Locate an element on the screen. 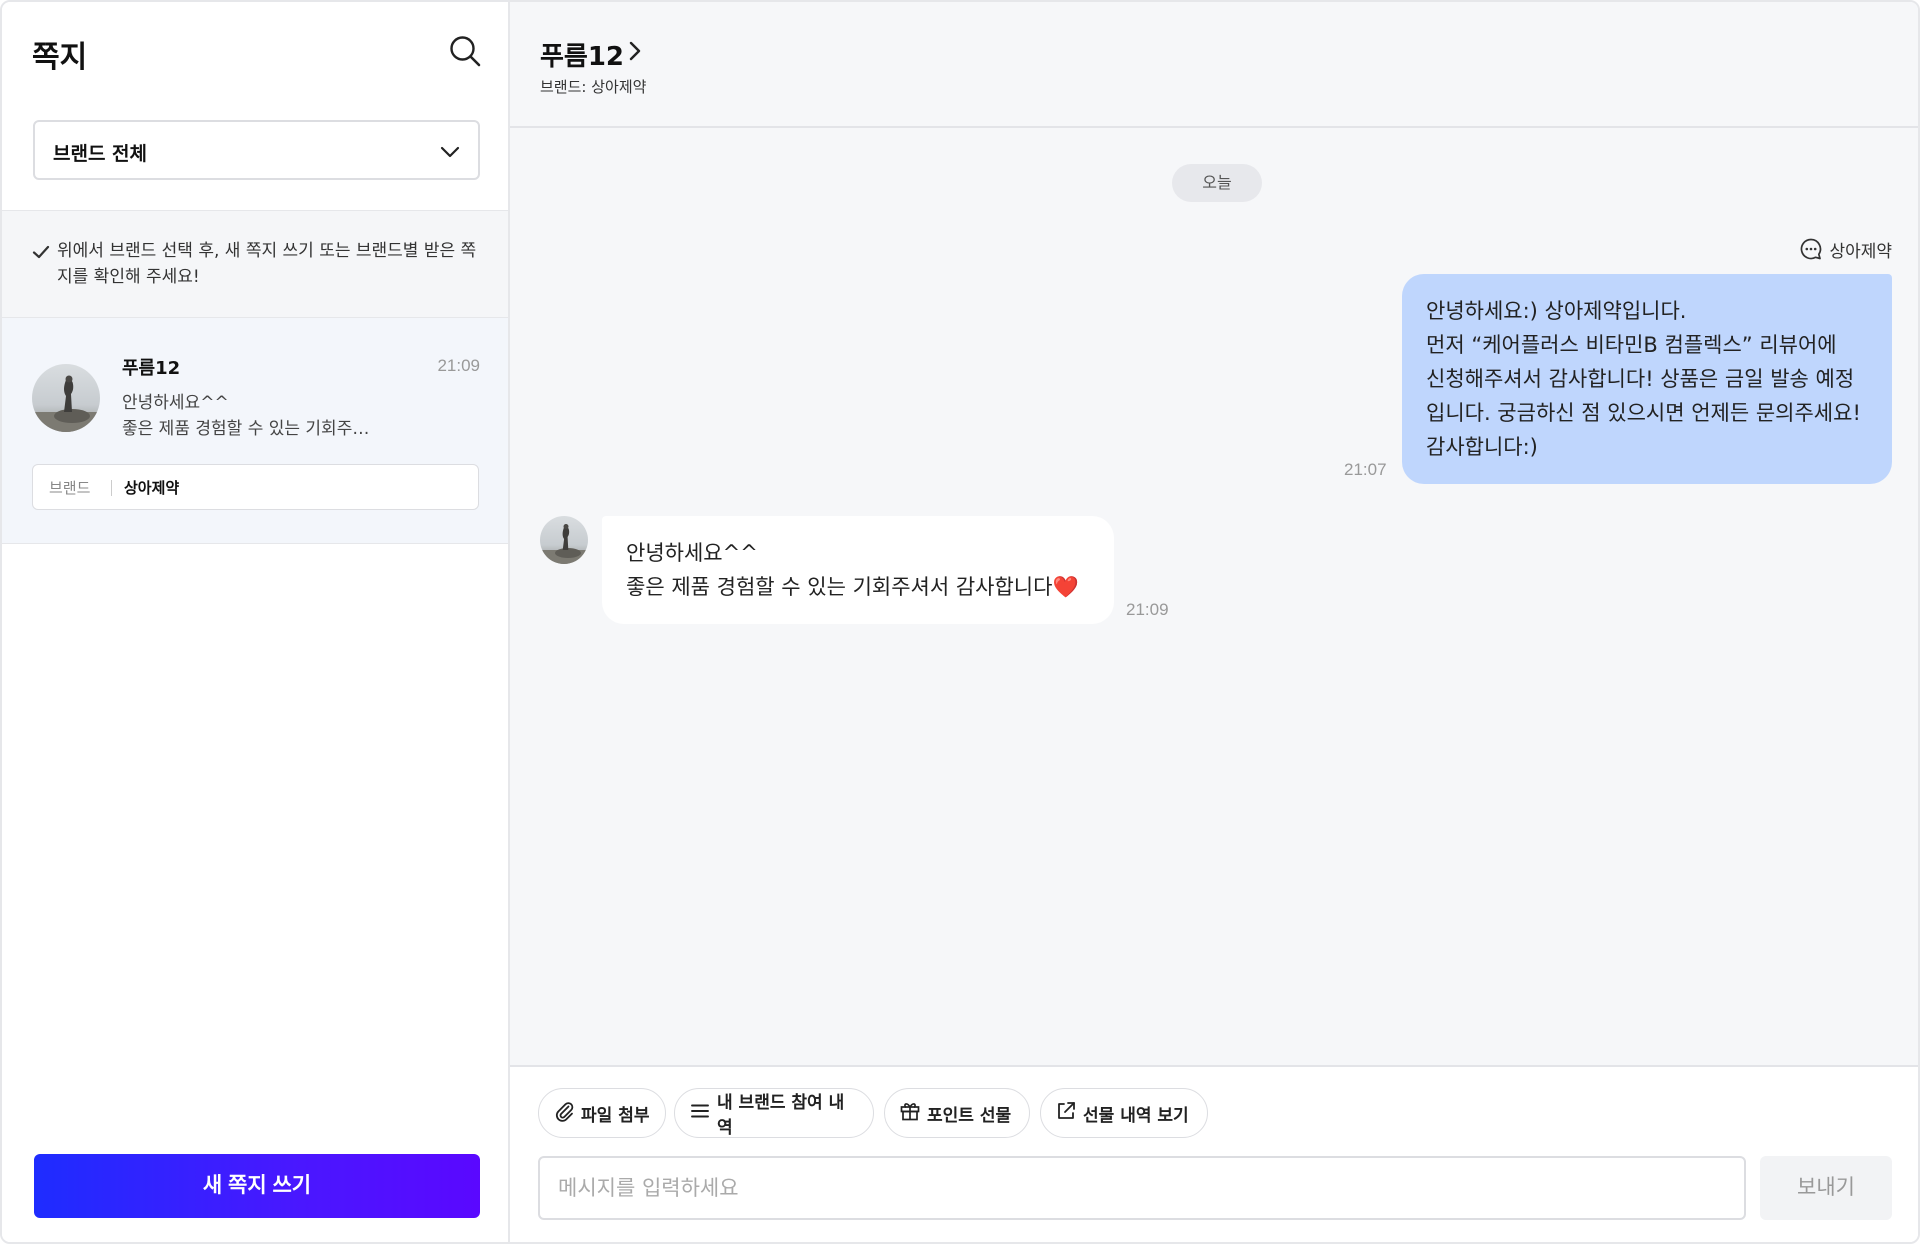 This screenshot has width=1920, height=1244. brand-participation-label: 내 브랜드 참여 내역 is located at coordinates (781, 1115).